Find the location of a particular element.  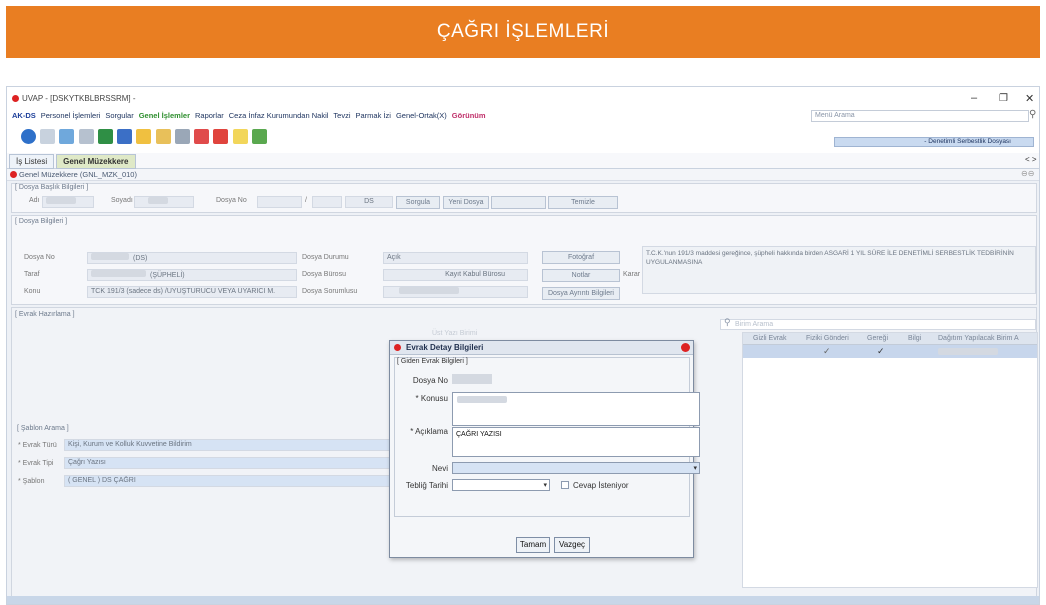

tamam-label: Tamam is located at coordinates (533, 544).